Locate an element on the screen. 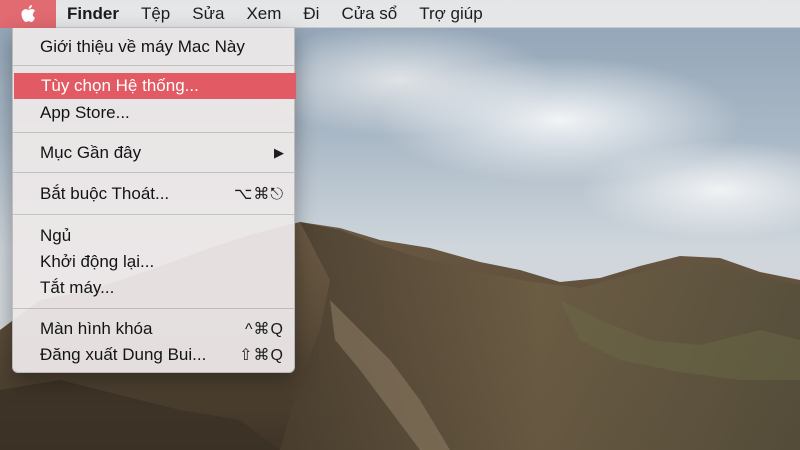 This screenshot has width=800, height=450. apple-logo-icon is located at coordinates (28, 13).